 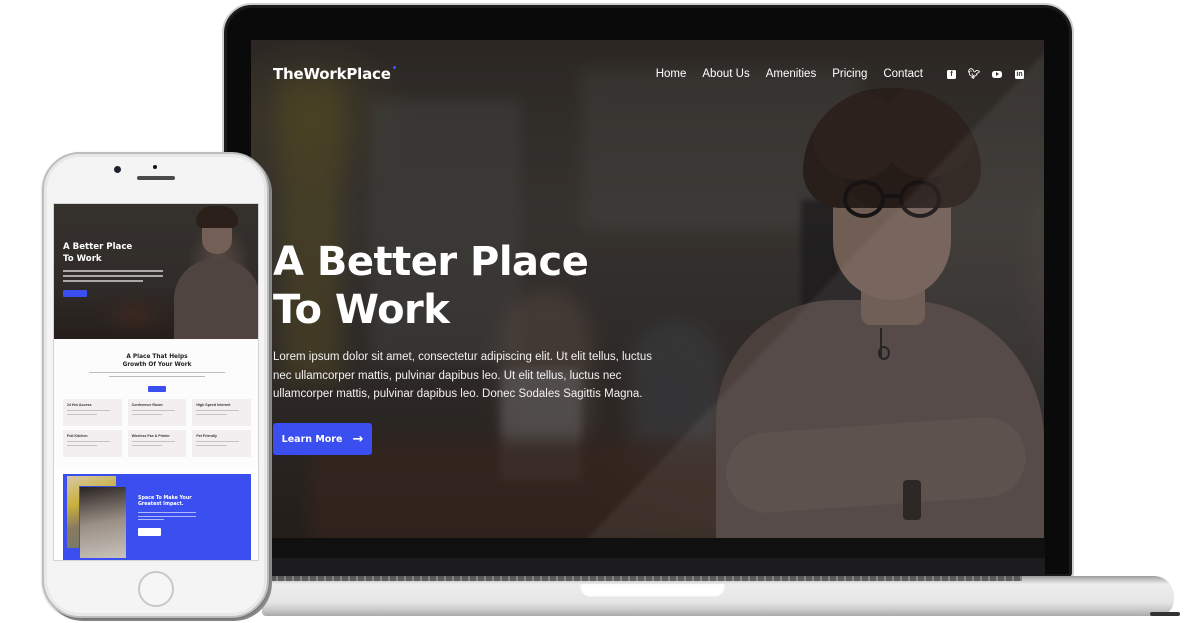 I want to click on youtube-icon, so click(x=997, y=74).